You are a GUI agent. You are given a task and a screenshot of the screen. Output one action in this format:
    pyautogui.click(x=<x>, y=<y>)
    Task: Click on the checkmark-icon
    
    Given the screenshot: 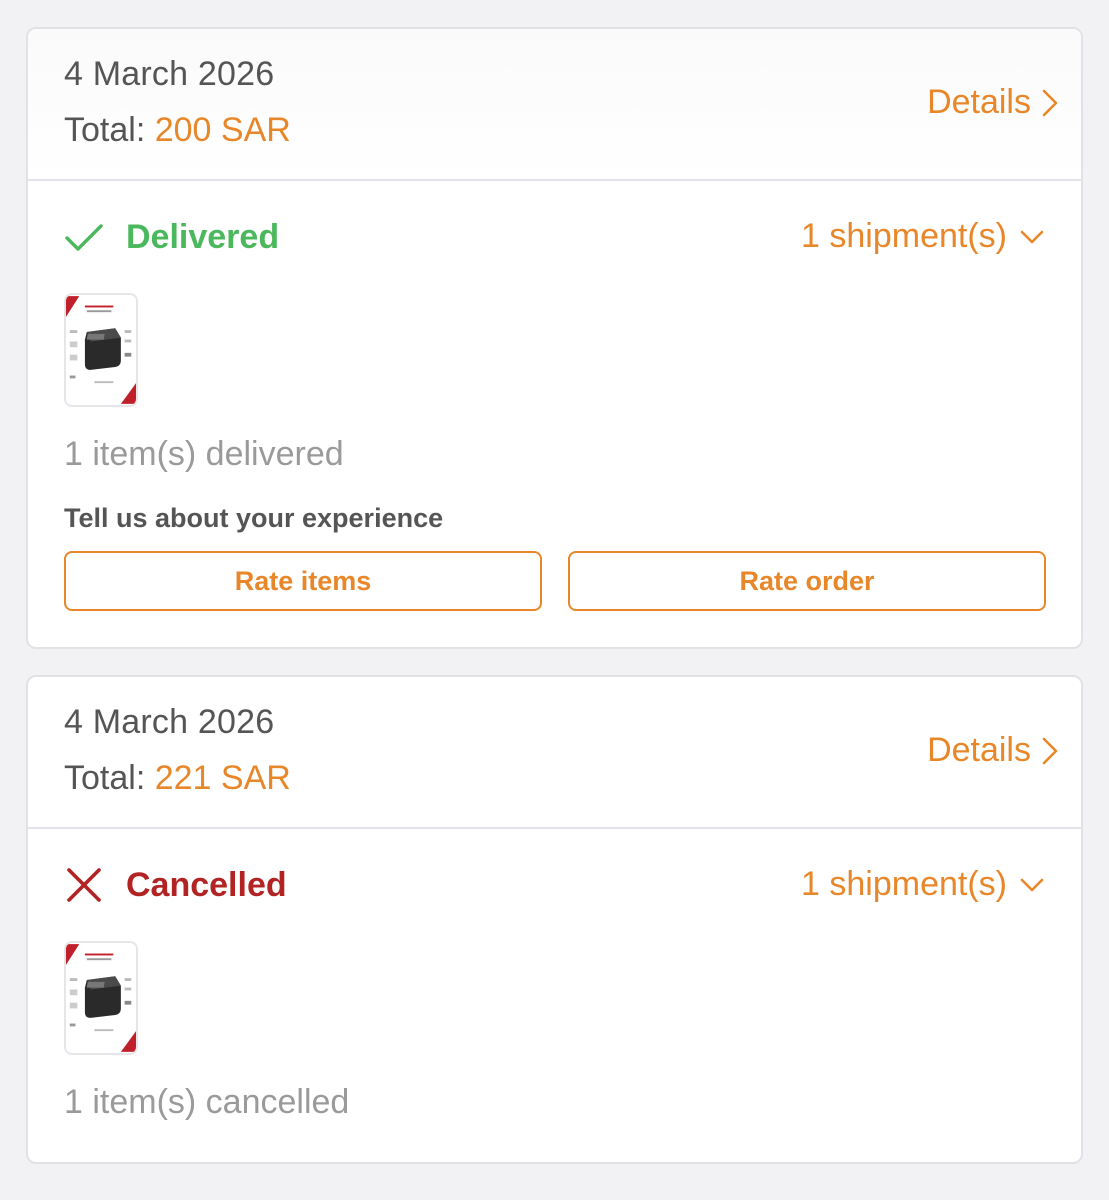 What is the action you would take?
    pyautogui.click(x=84, y=237)
    